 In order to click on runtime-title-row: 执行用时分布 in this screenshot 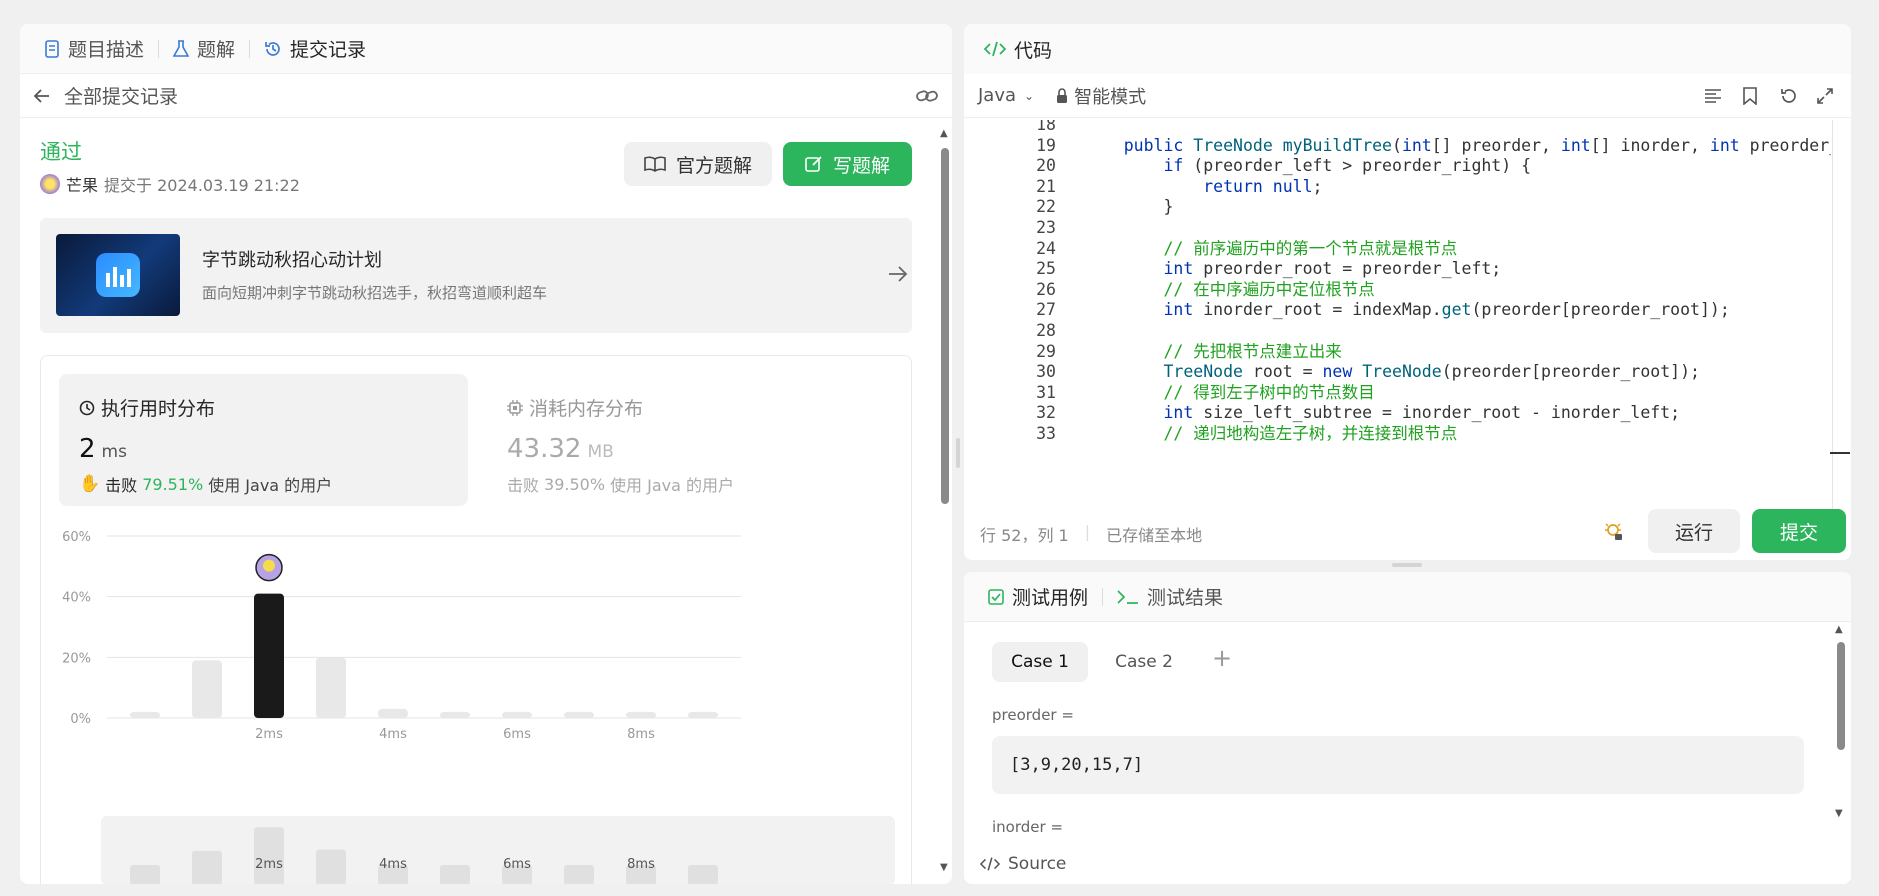, I will do `click(147, 407)`.